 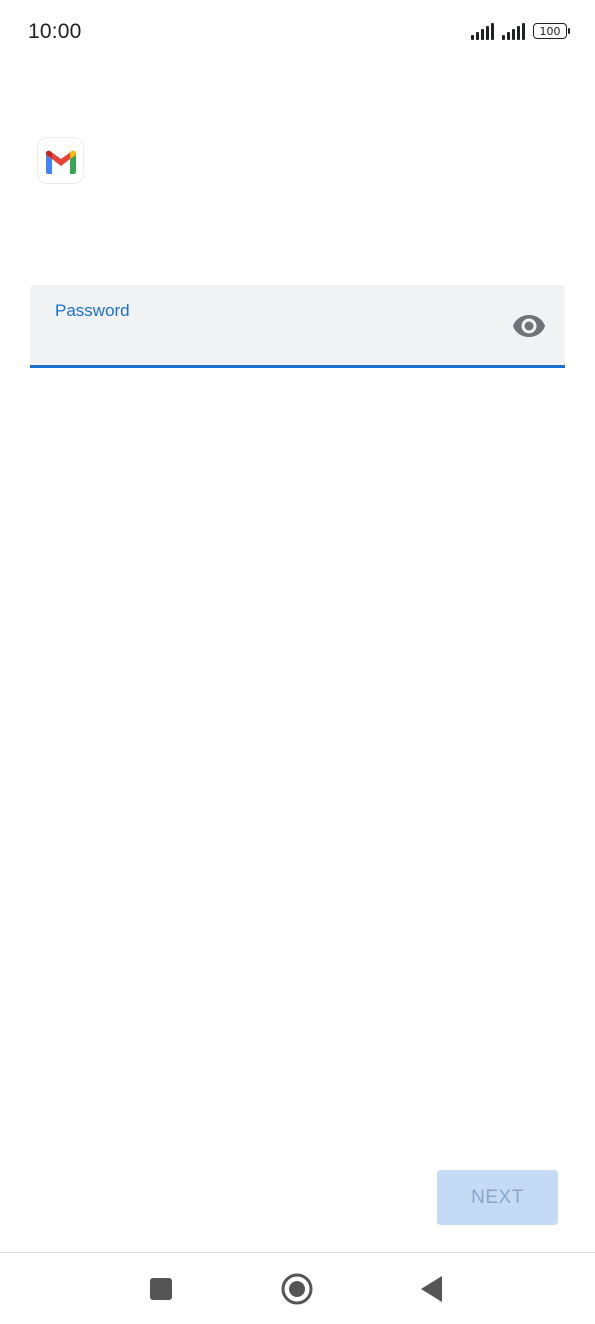 What do you see at coordinates (297, 32) in the screenshot?
I see `status-bar: 10:00 100` at bounding box center [297, 32].